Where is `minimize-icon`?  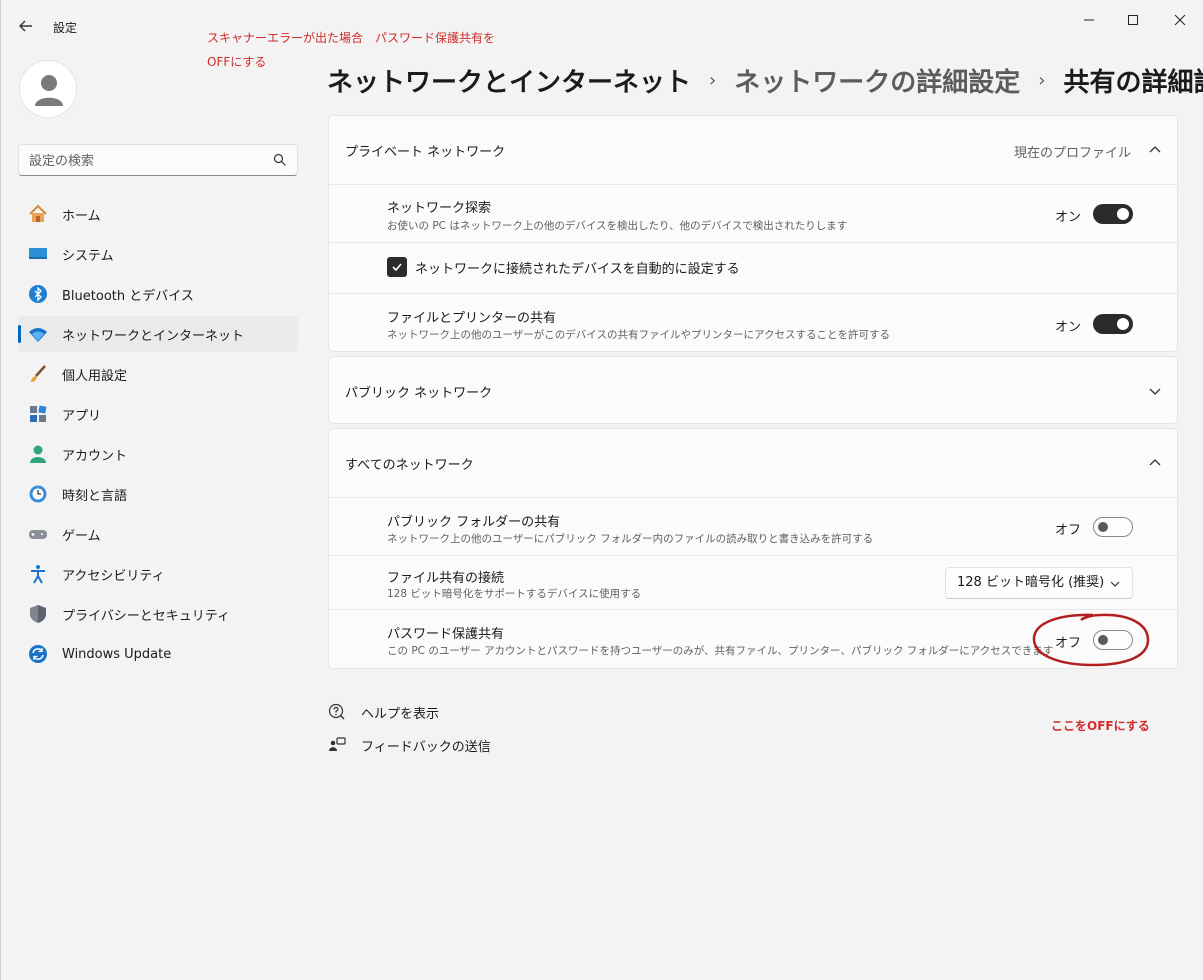 minimize-icon is located at coordinates (1089, 20).